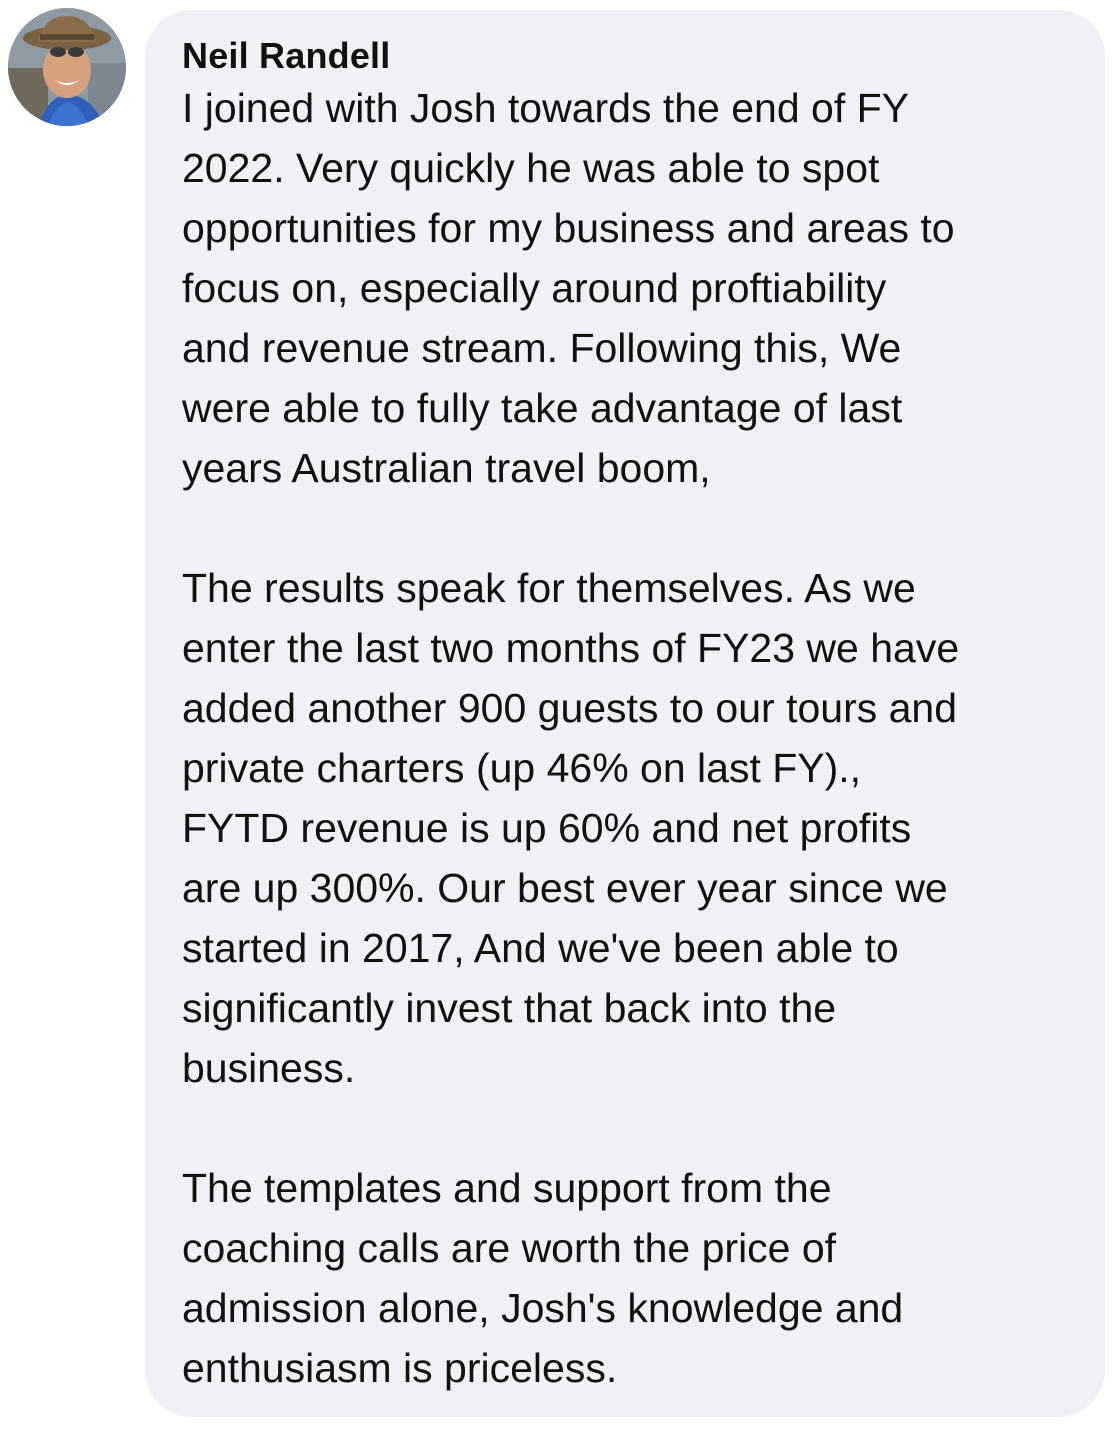 The image size is (1115, 1429). I want to click on comment-text-line: The templates and support from the, so click(507, 1188).